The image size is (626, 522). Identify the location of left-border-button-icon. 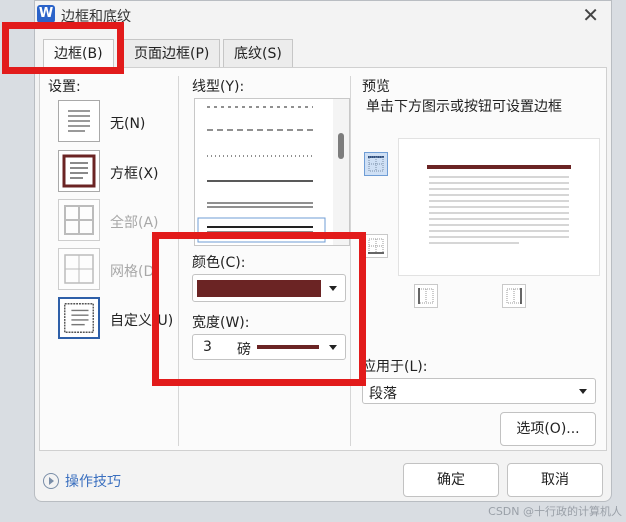
(426, 296).